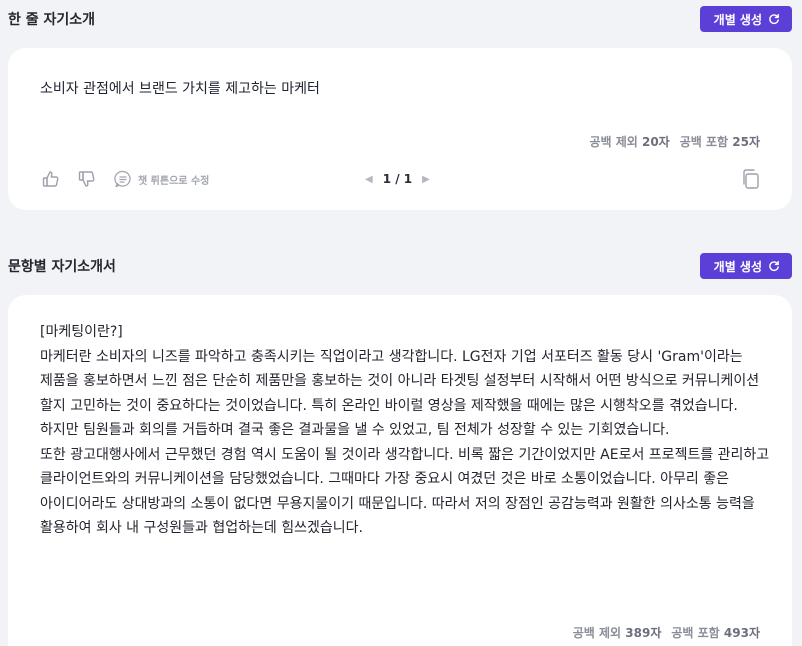 The height and width of the screenshot is (646, 802). I want to click on page-indicator: 1 / 1, so click(397, 179).